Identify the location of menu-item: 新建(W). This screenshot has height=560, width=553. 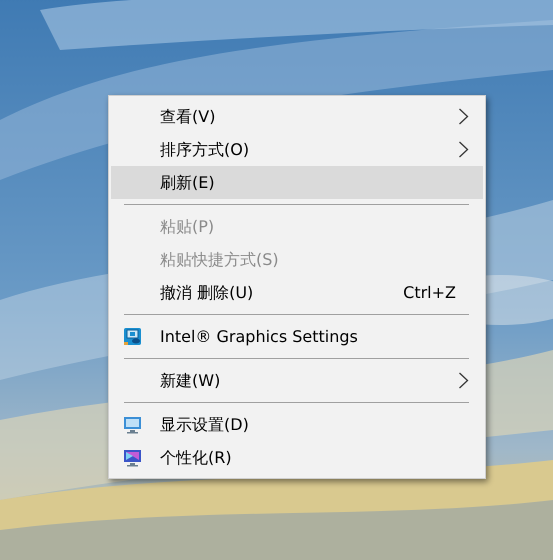
(297, 380).